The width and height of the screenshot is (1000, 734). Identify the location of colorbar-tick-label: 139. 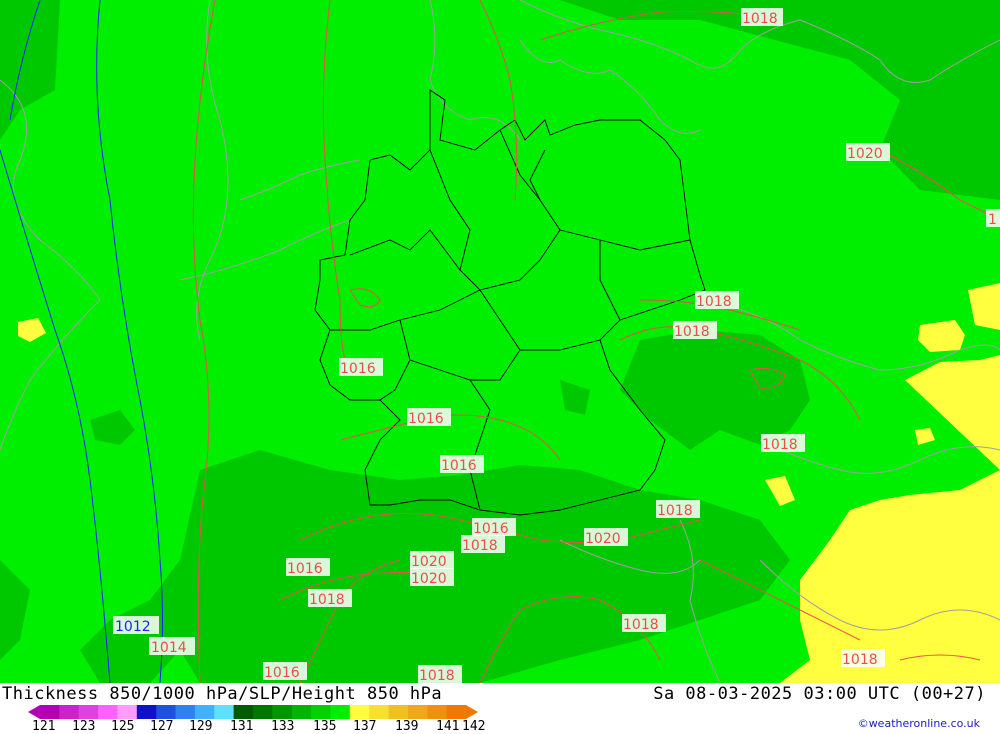
(407, 726).